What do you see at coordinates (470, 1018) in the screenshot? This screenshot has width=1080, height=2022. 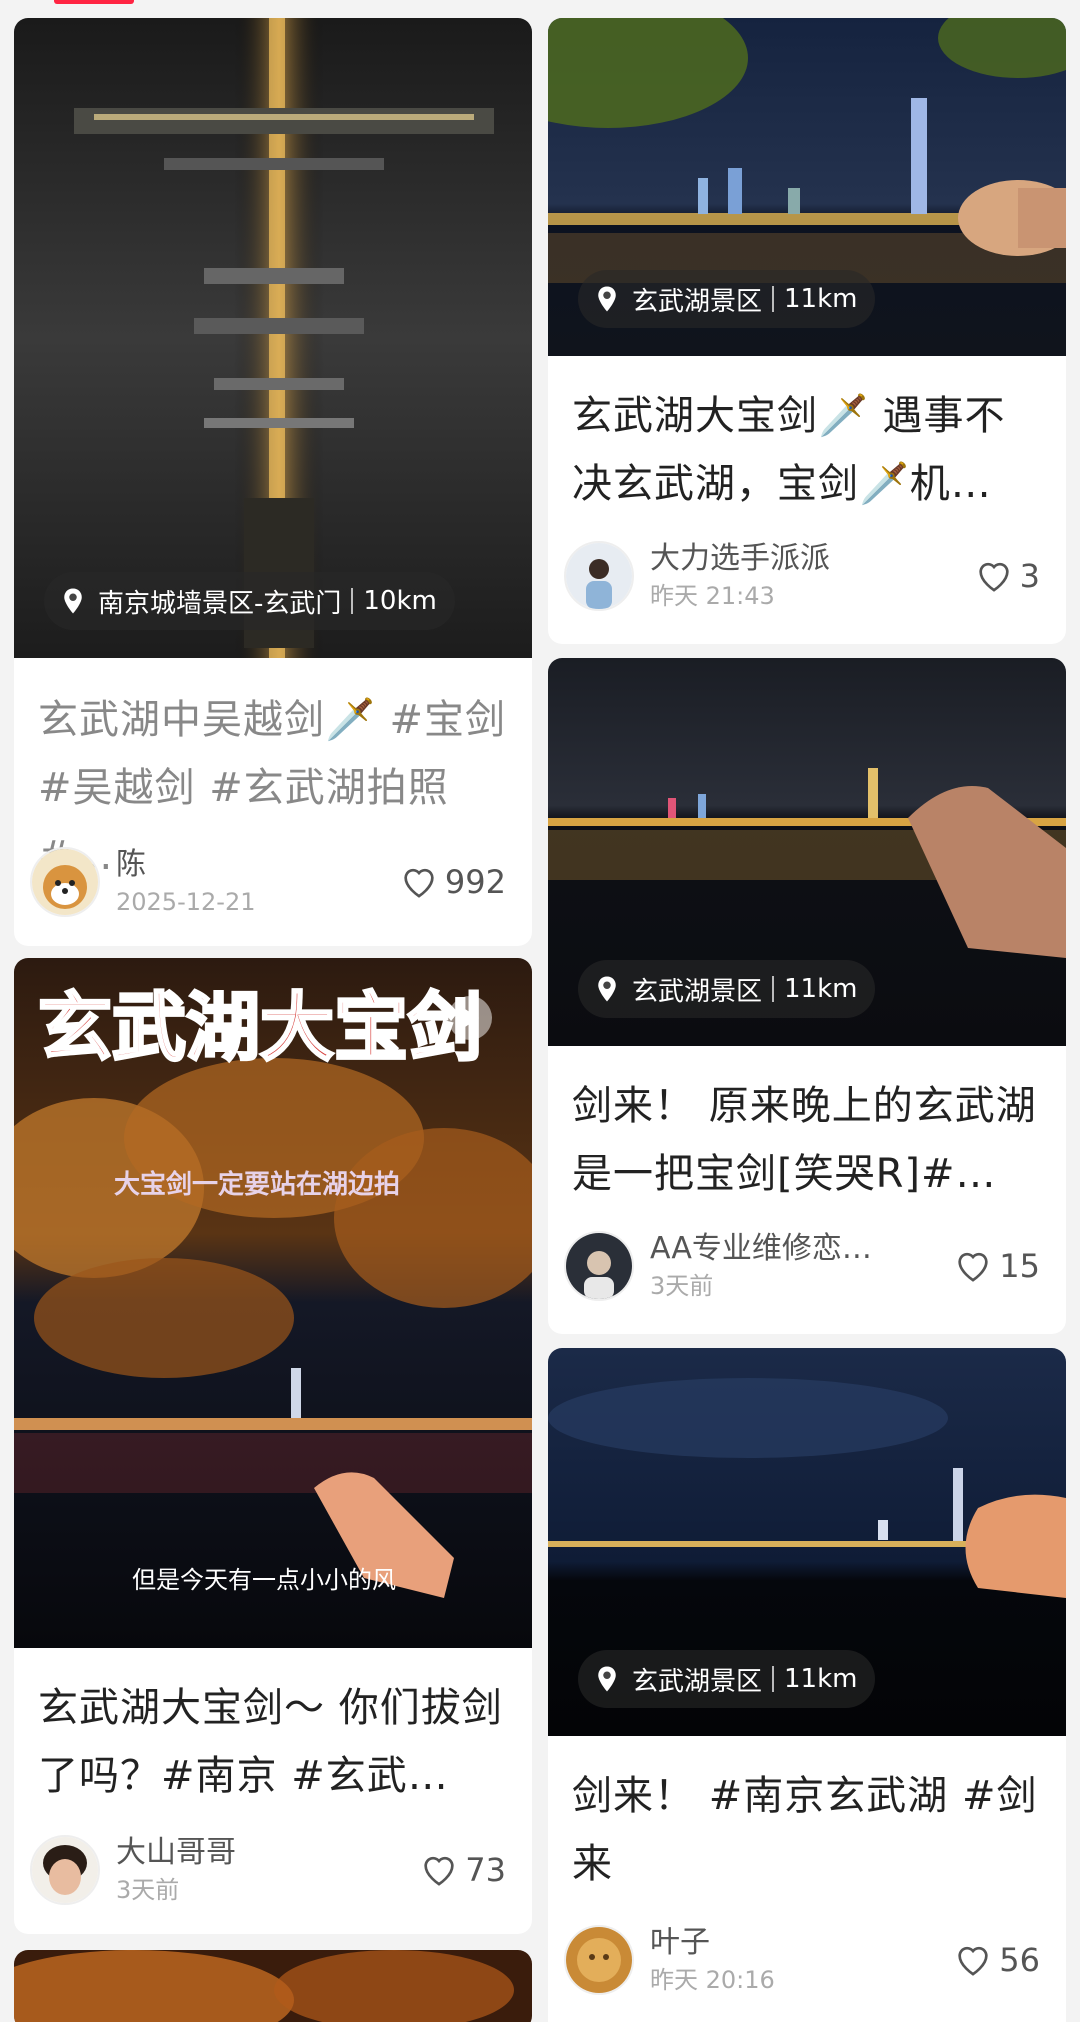 I see `play-icon` at bounding box center [470, 1018].